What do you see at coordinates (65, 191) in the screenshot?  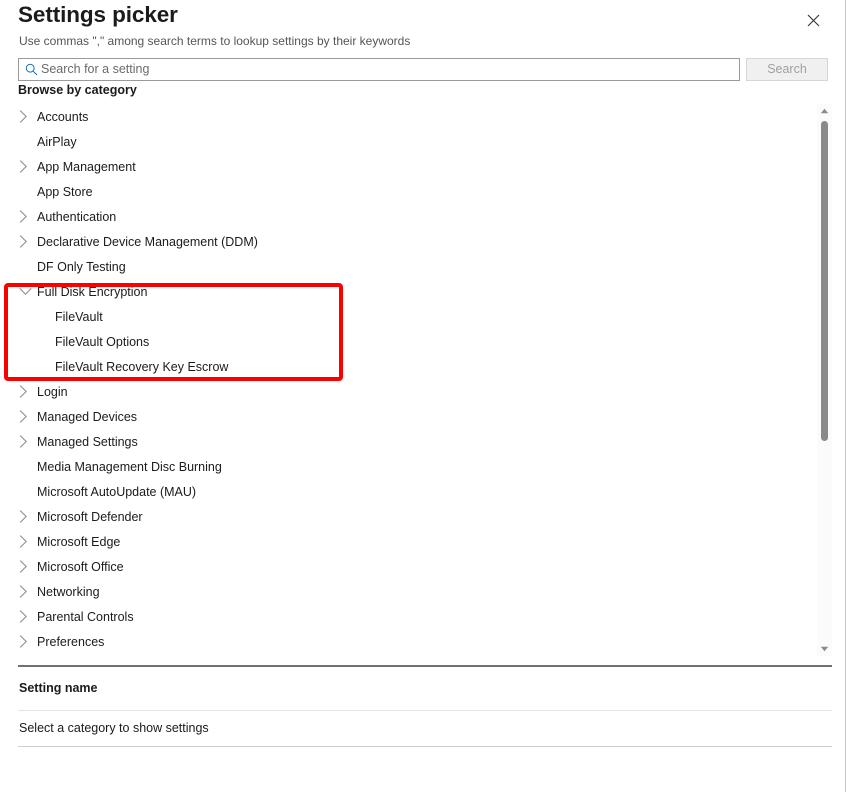 I see `category-label: App Store` at bounding box center [65, 191].